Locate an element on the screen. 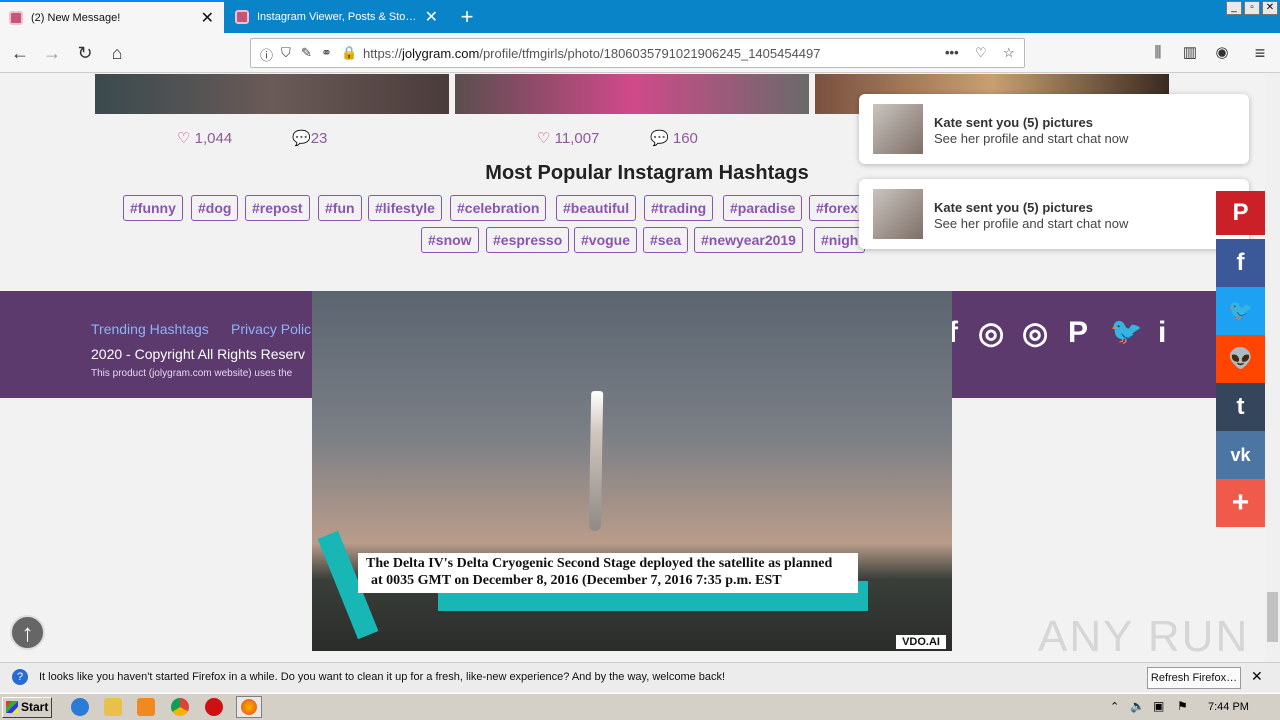 Image resolution: width=1280 pixels, height=720 pixels. shield-icon: ⛉ is located at coordinates (286, 53).